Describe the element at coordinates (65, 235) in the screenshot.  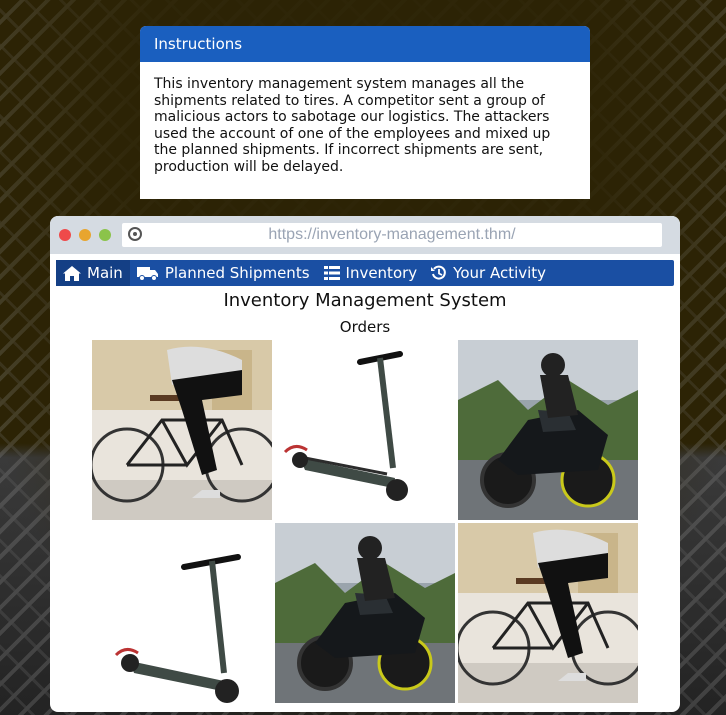
I see `close-window-dot` at that location.